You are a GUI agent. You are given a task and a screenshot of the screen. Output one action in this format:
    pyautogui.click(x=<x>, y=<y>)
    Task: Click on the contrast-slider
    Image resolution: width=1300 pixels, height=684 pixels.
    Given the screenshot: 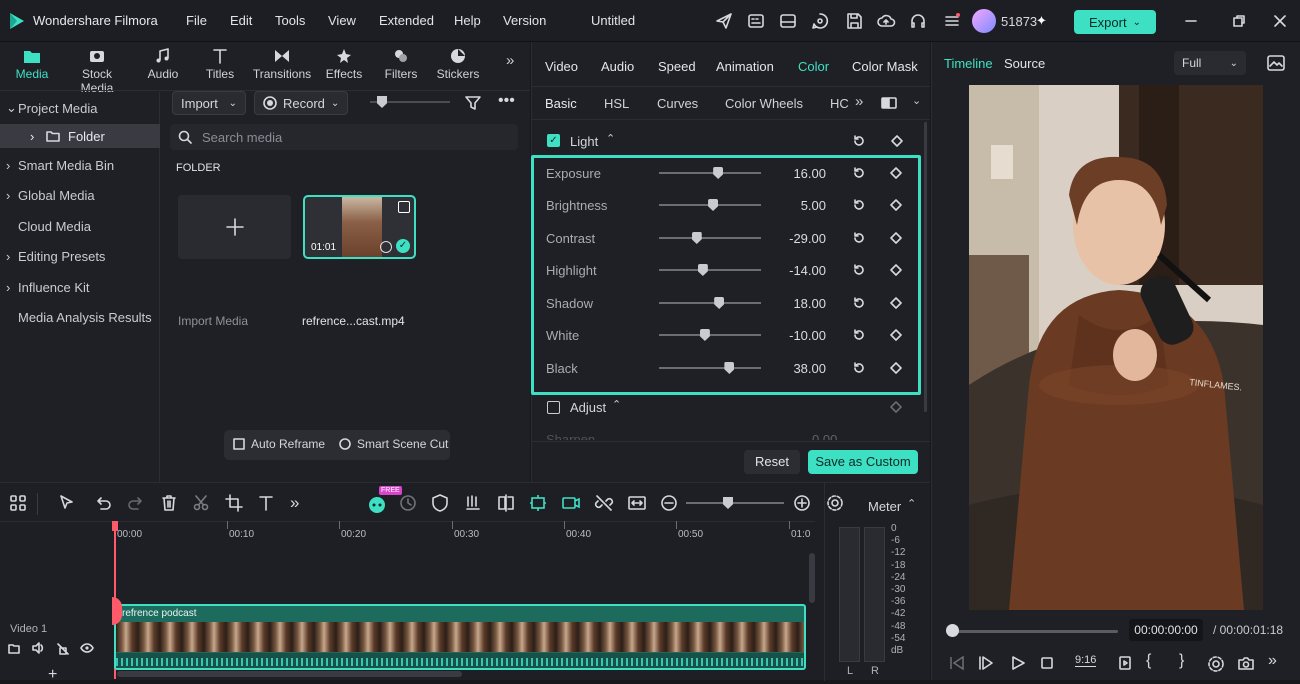 What is the action you would take?
    pyautogui.click(x=710, y=238)
    